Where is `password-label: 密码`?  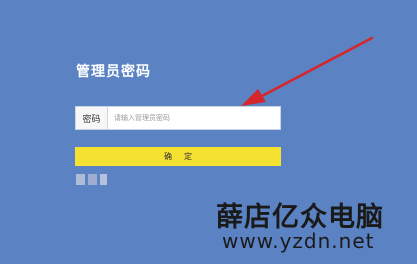
password-label: 密码 is located at coordinates (92, 118).